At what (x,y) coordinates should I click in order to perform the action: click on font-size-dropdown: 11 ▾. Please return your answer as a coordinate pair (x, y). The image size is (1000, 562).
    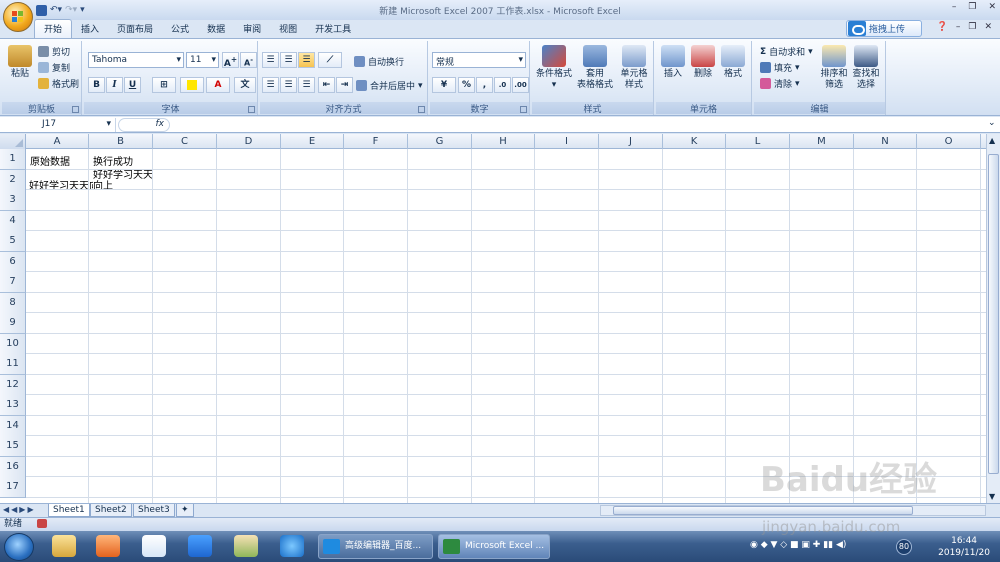
    Looking at the image, I should click on (202, 60).